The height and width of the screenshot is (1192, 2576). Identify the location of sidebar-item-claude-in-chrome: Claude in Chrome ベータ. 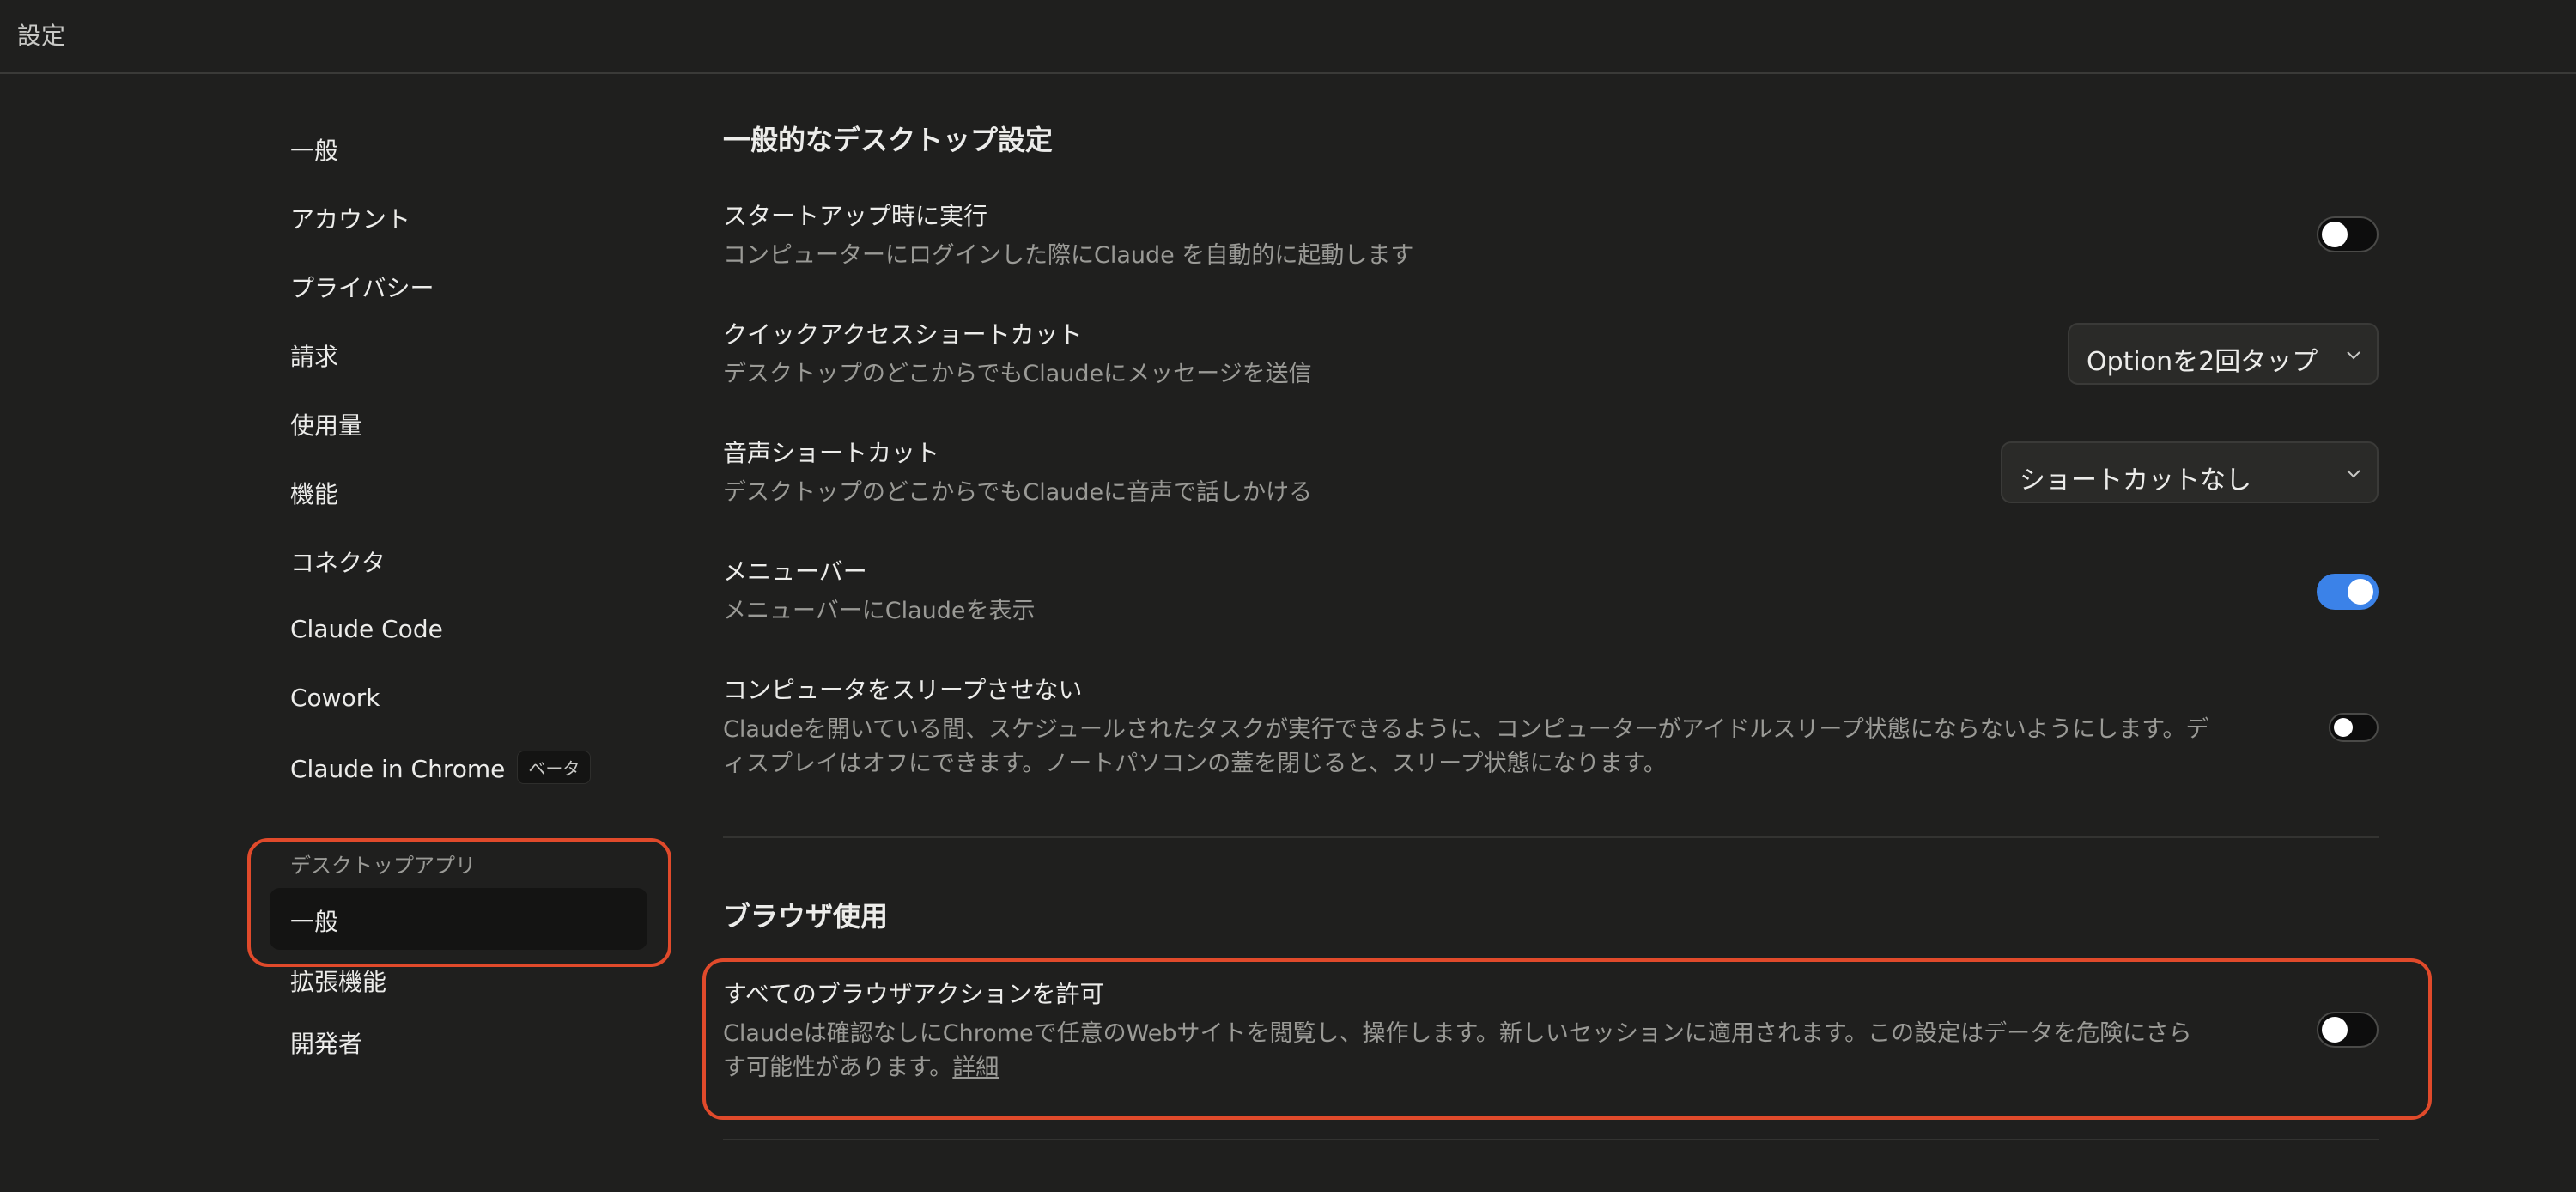
(441, 767).